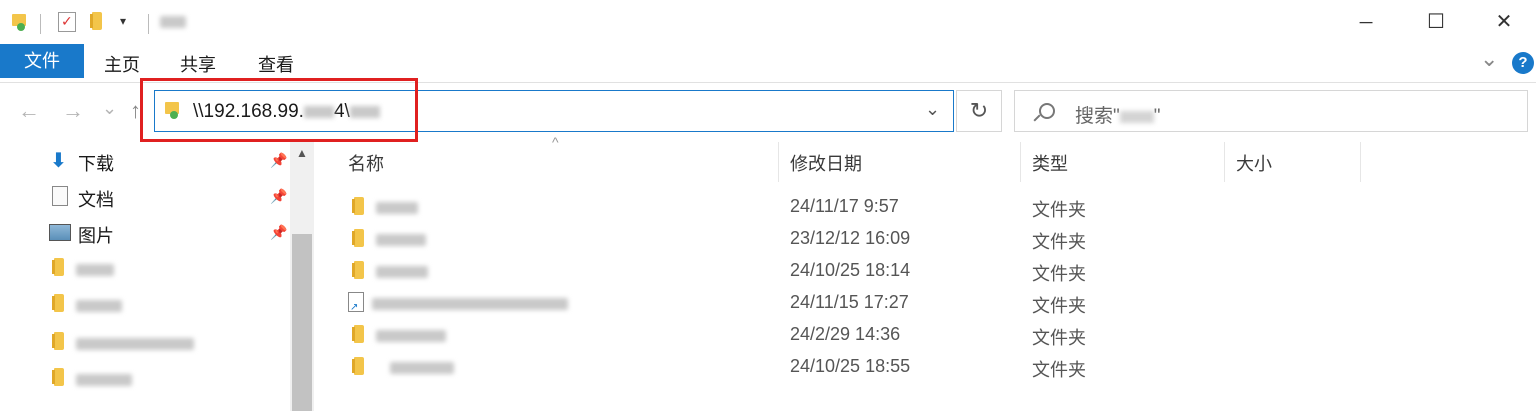  I want to click on search-end: ", so click(1157, 116).